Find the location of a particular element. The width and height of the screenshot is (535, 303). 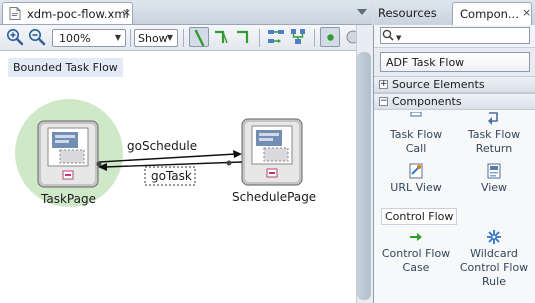

elbow-line-icon is located at coordinates (243, 36).